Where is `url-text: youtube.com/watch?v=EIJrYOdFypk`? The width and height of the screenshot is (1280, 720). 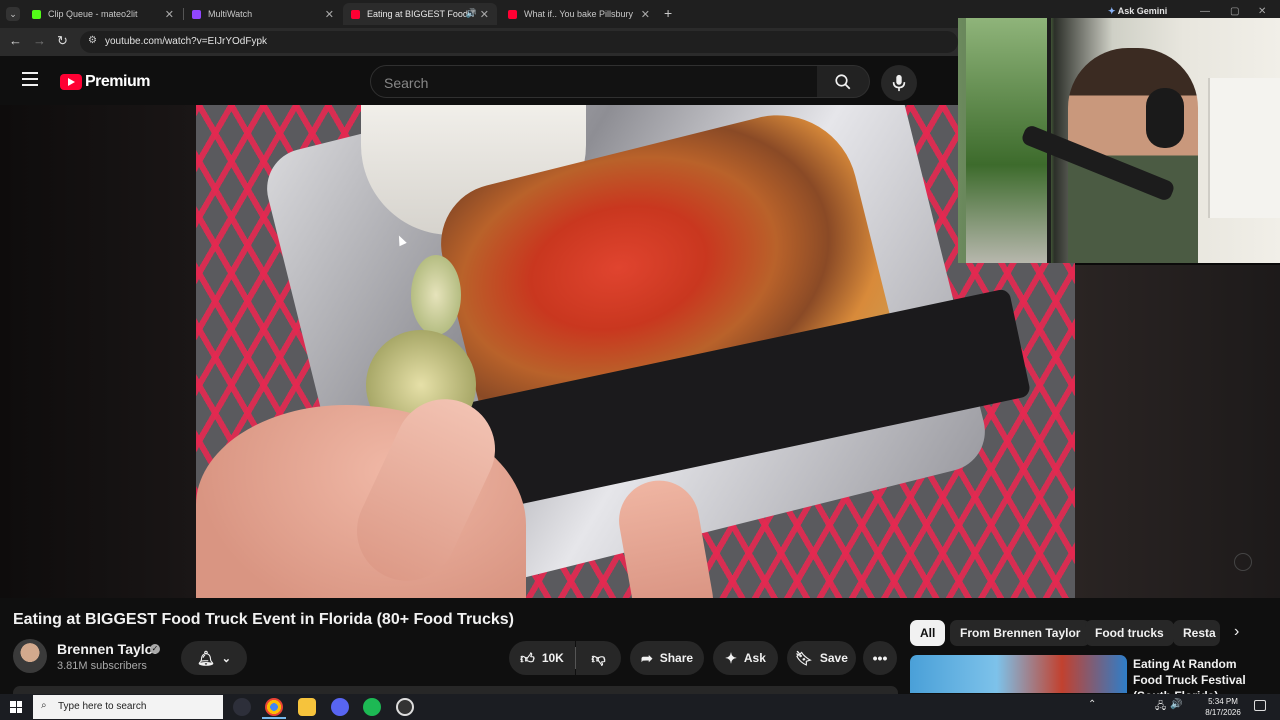 url-text: youtube.com/watch?v=EIJrYOdFypk is located at coordinates (186, 41).